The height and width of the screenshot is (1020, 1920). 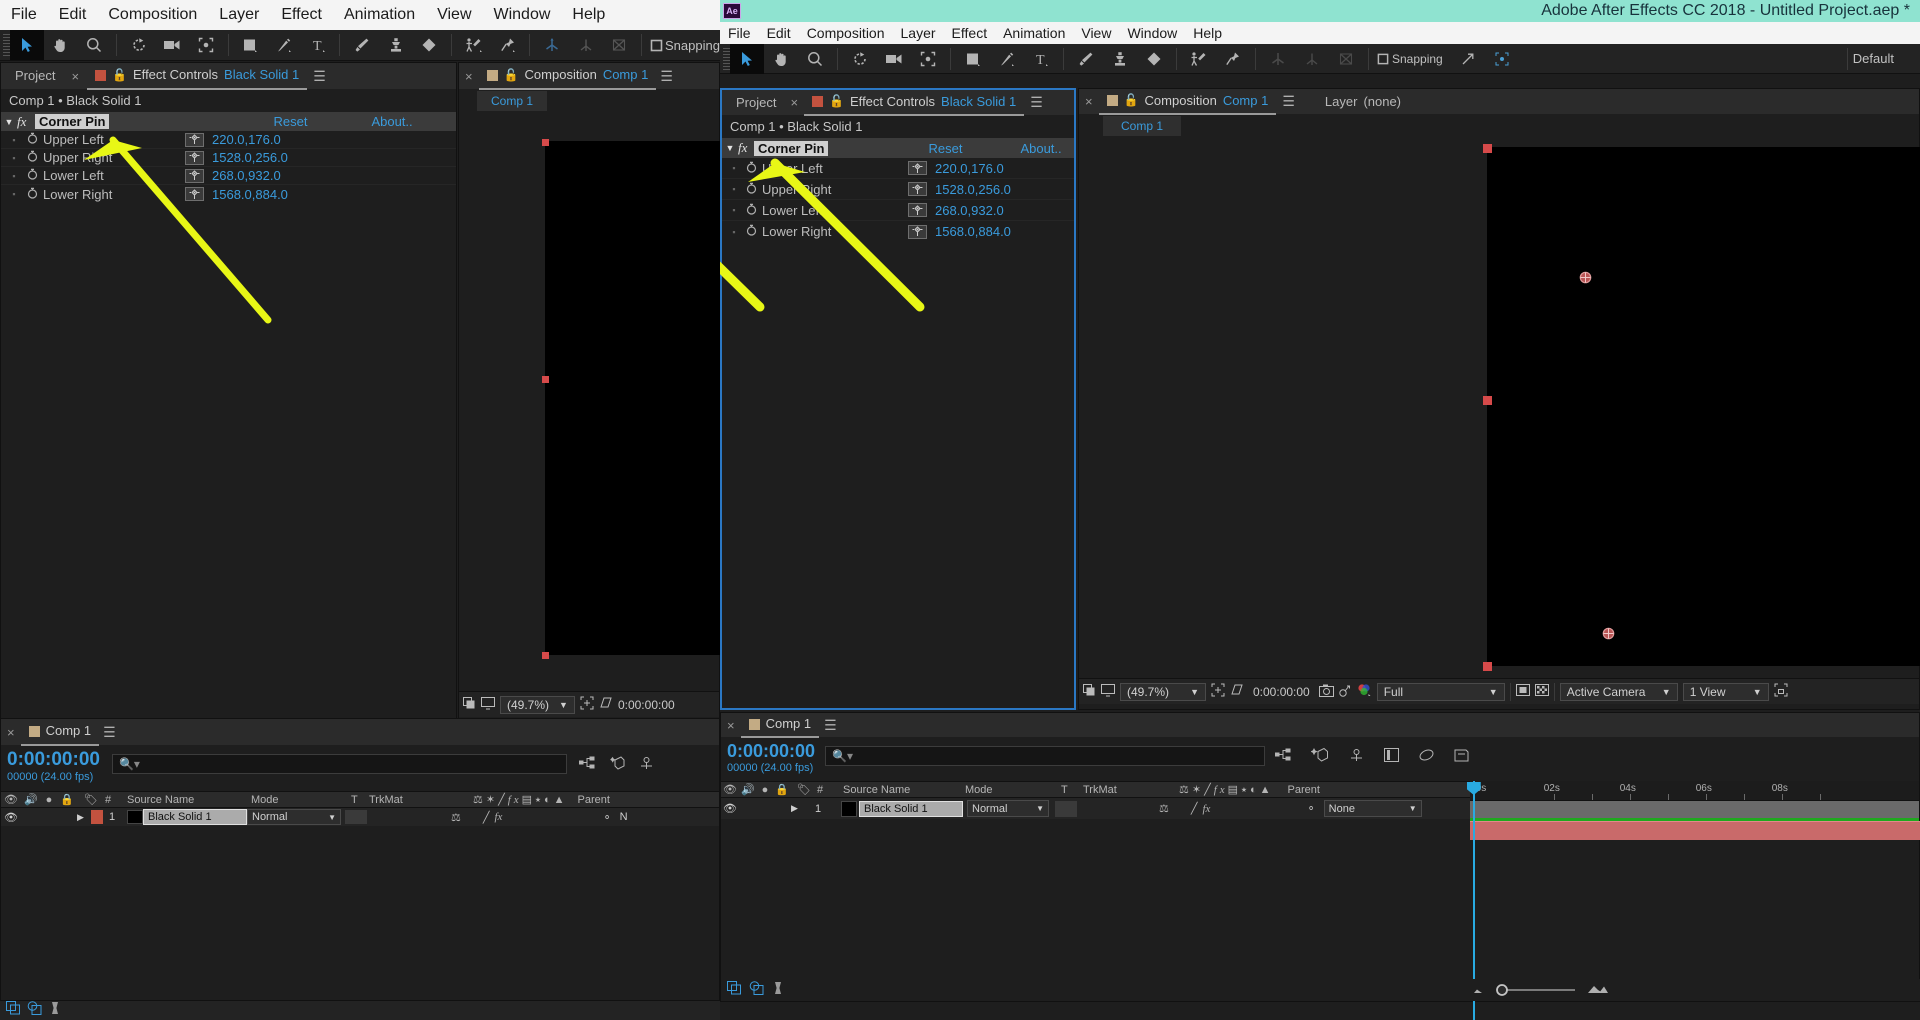 I want to click on local-axis-mode-icon, so click(x=1278, y=59).